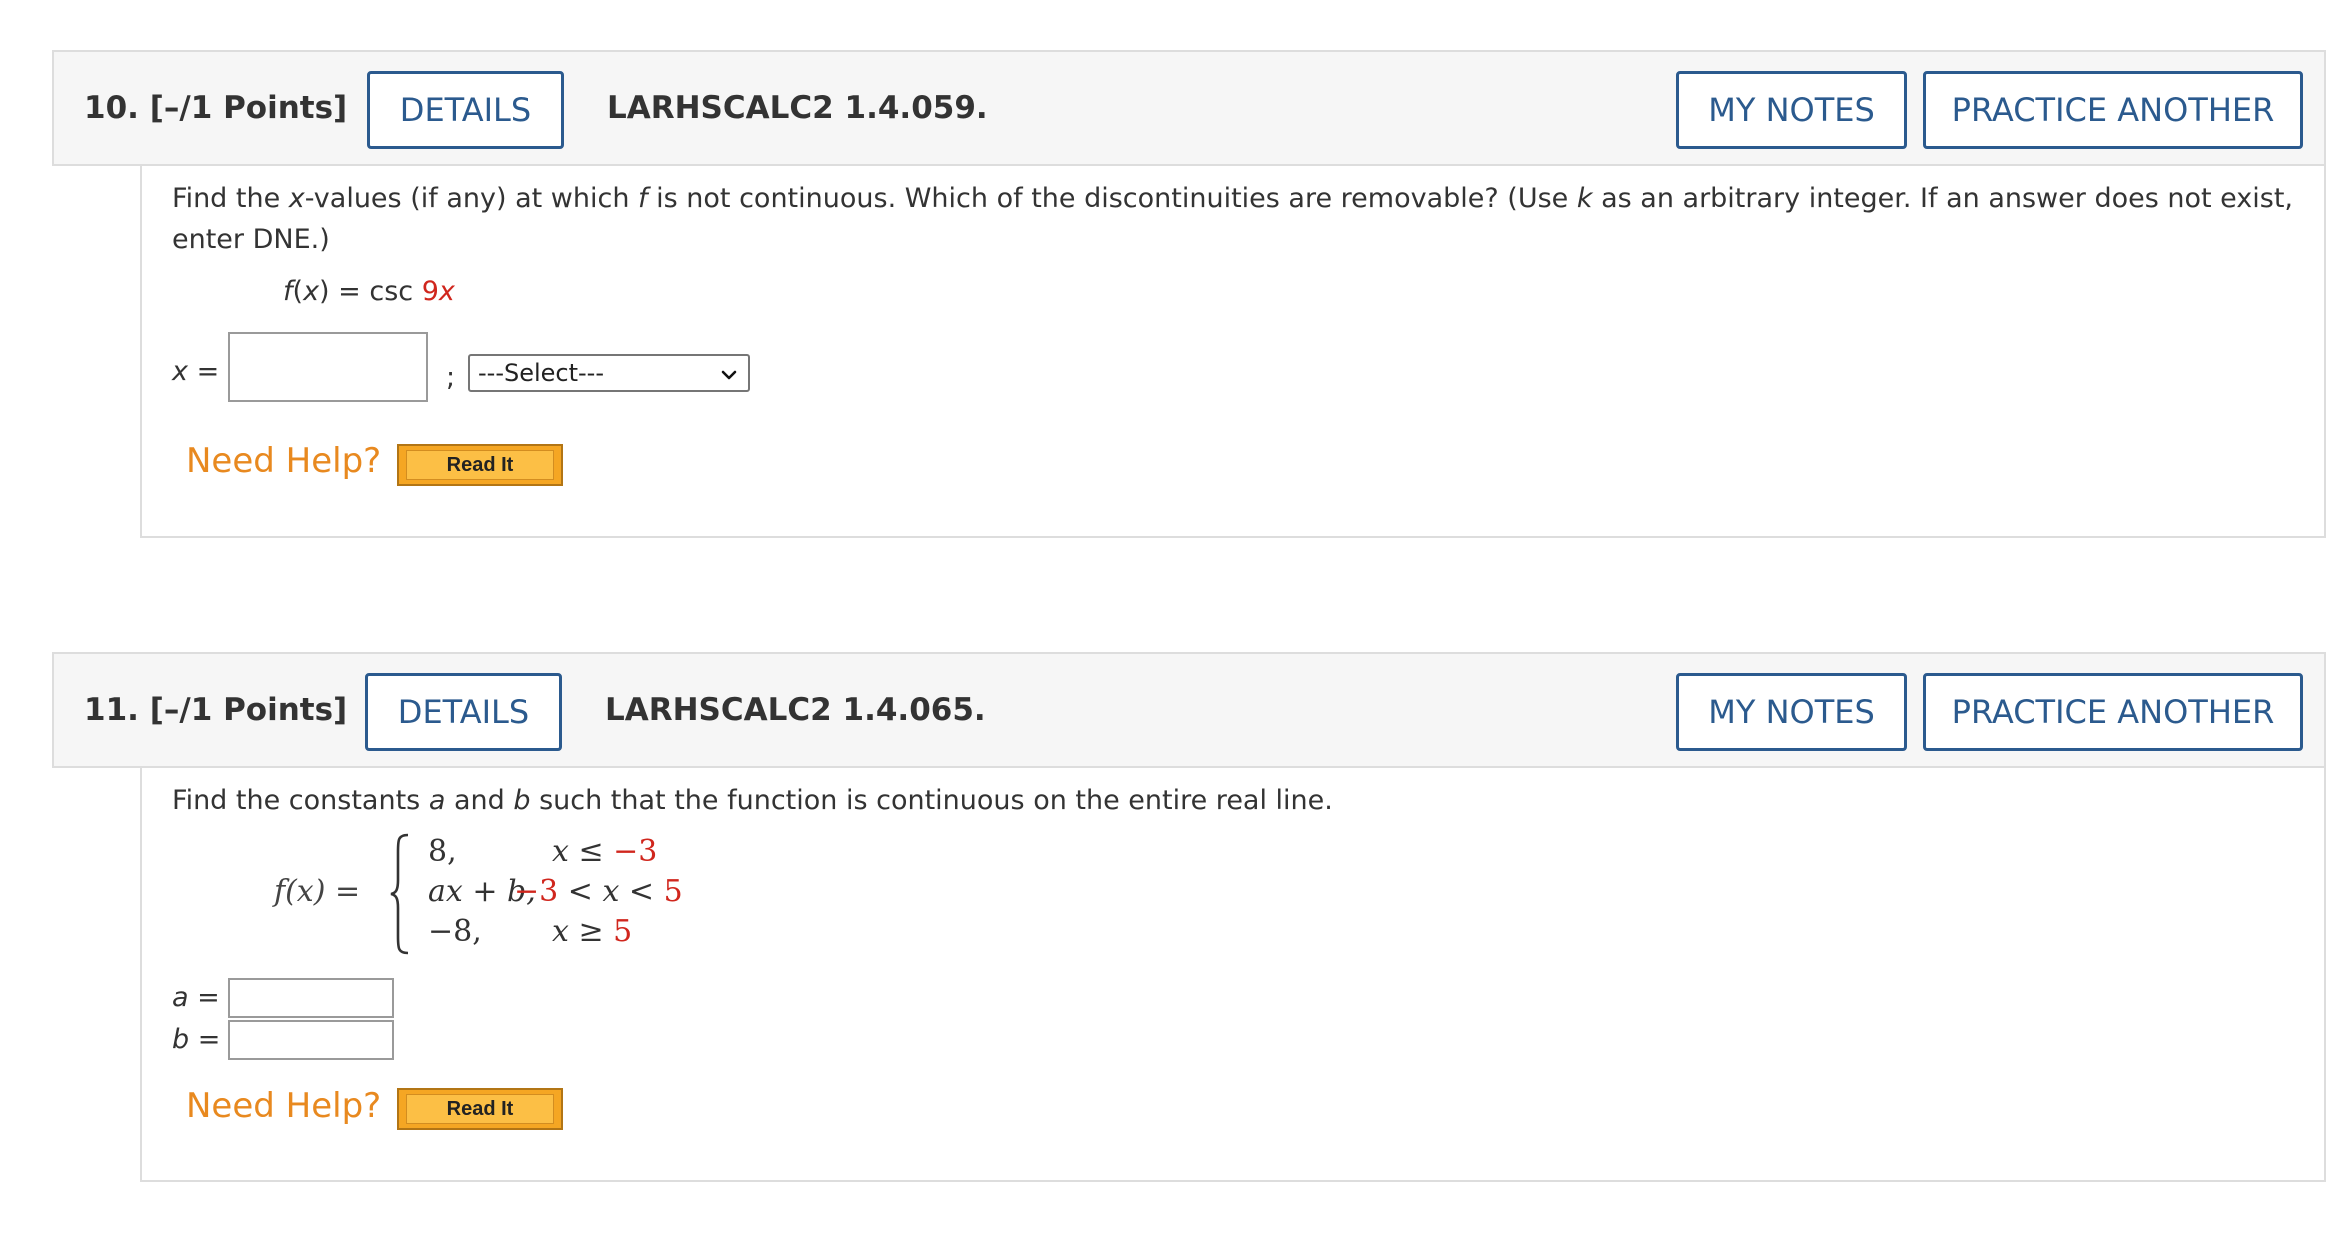 This screenshot has width=2348, height=1254. What do you see at coordinates (795, 710) in the screenshot?
I see `question-11-code: LARHSCALC2 1.4.065.` at bounding box center [795, 710].